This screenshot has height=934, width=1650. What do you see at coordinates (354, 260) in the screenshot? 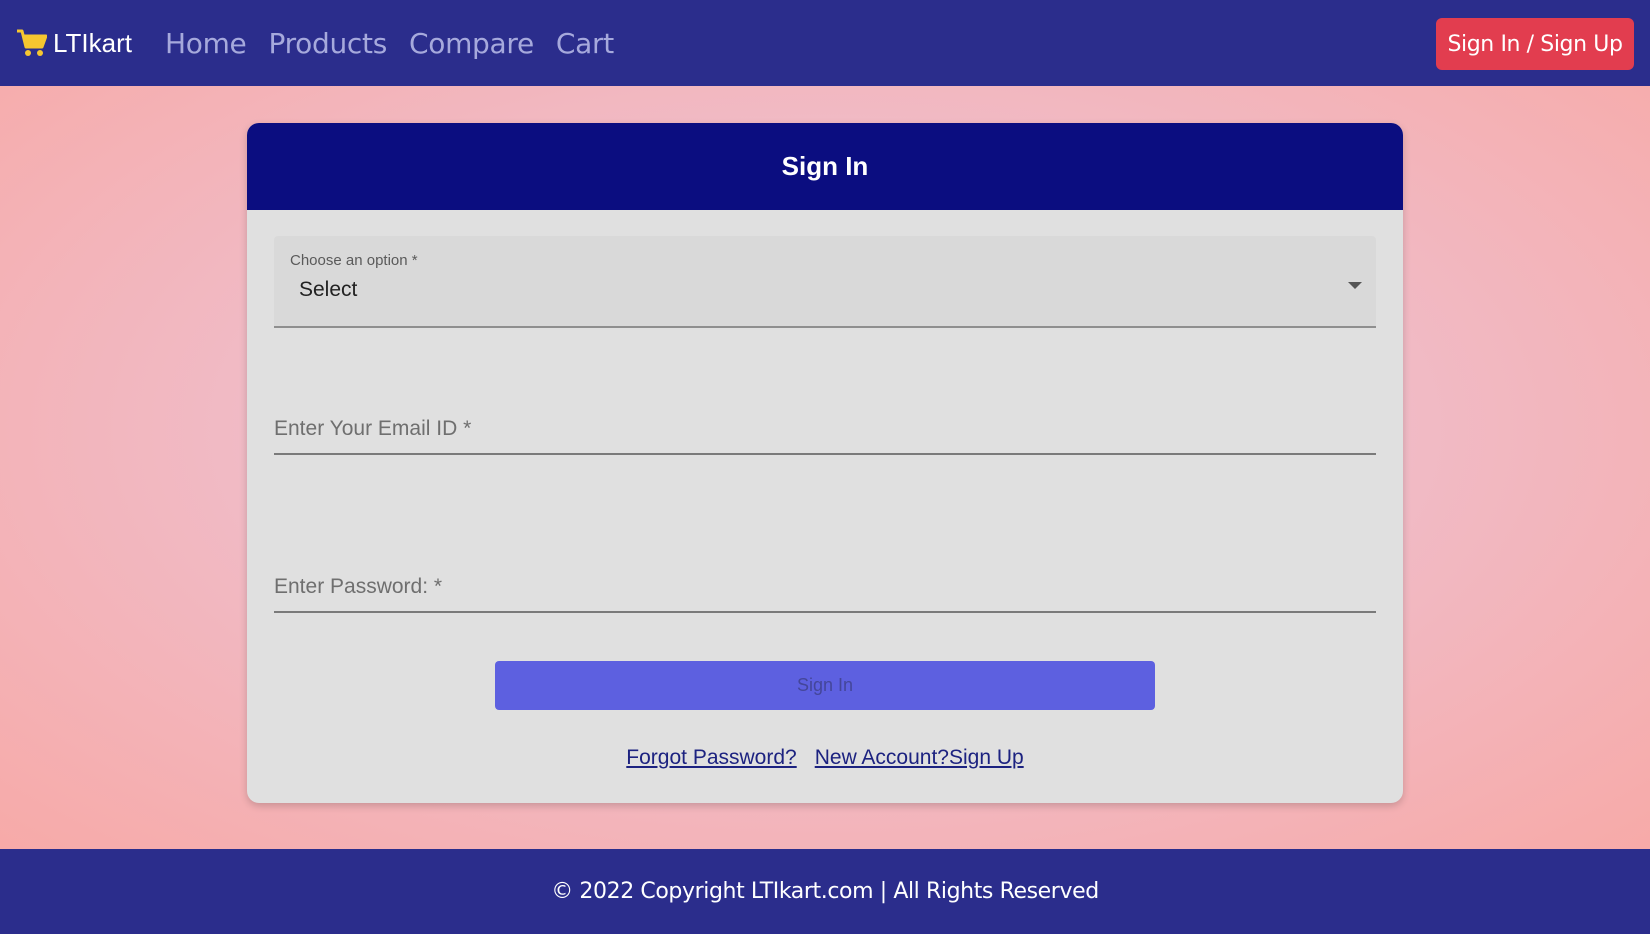
I see `option-select-label: Choose an option *` at bounding box center [354, 260].